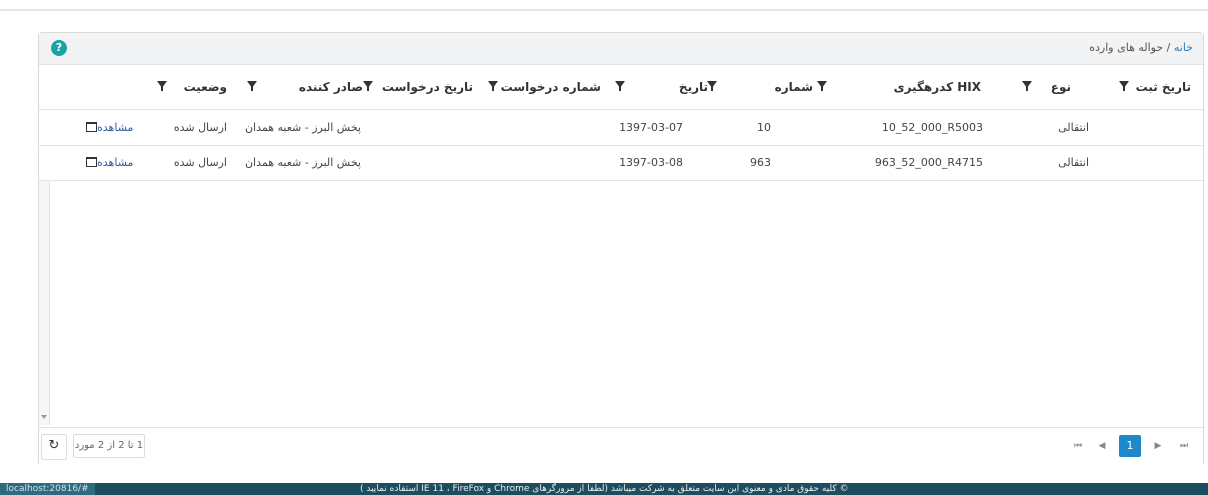 The height and width of the screenshot is (495, 1208). I want to click on col-status: وضعیت, so click(205, 87).